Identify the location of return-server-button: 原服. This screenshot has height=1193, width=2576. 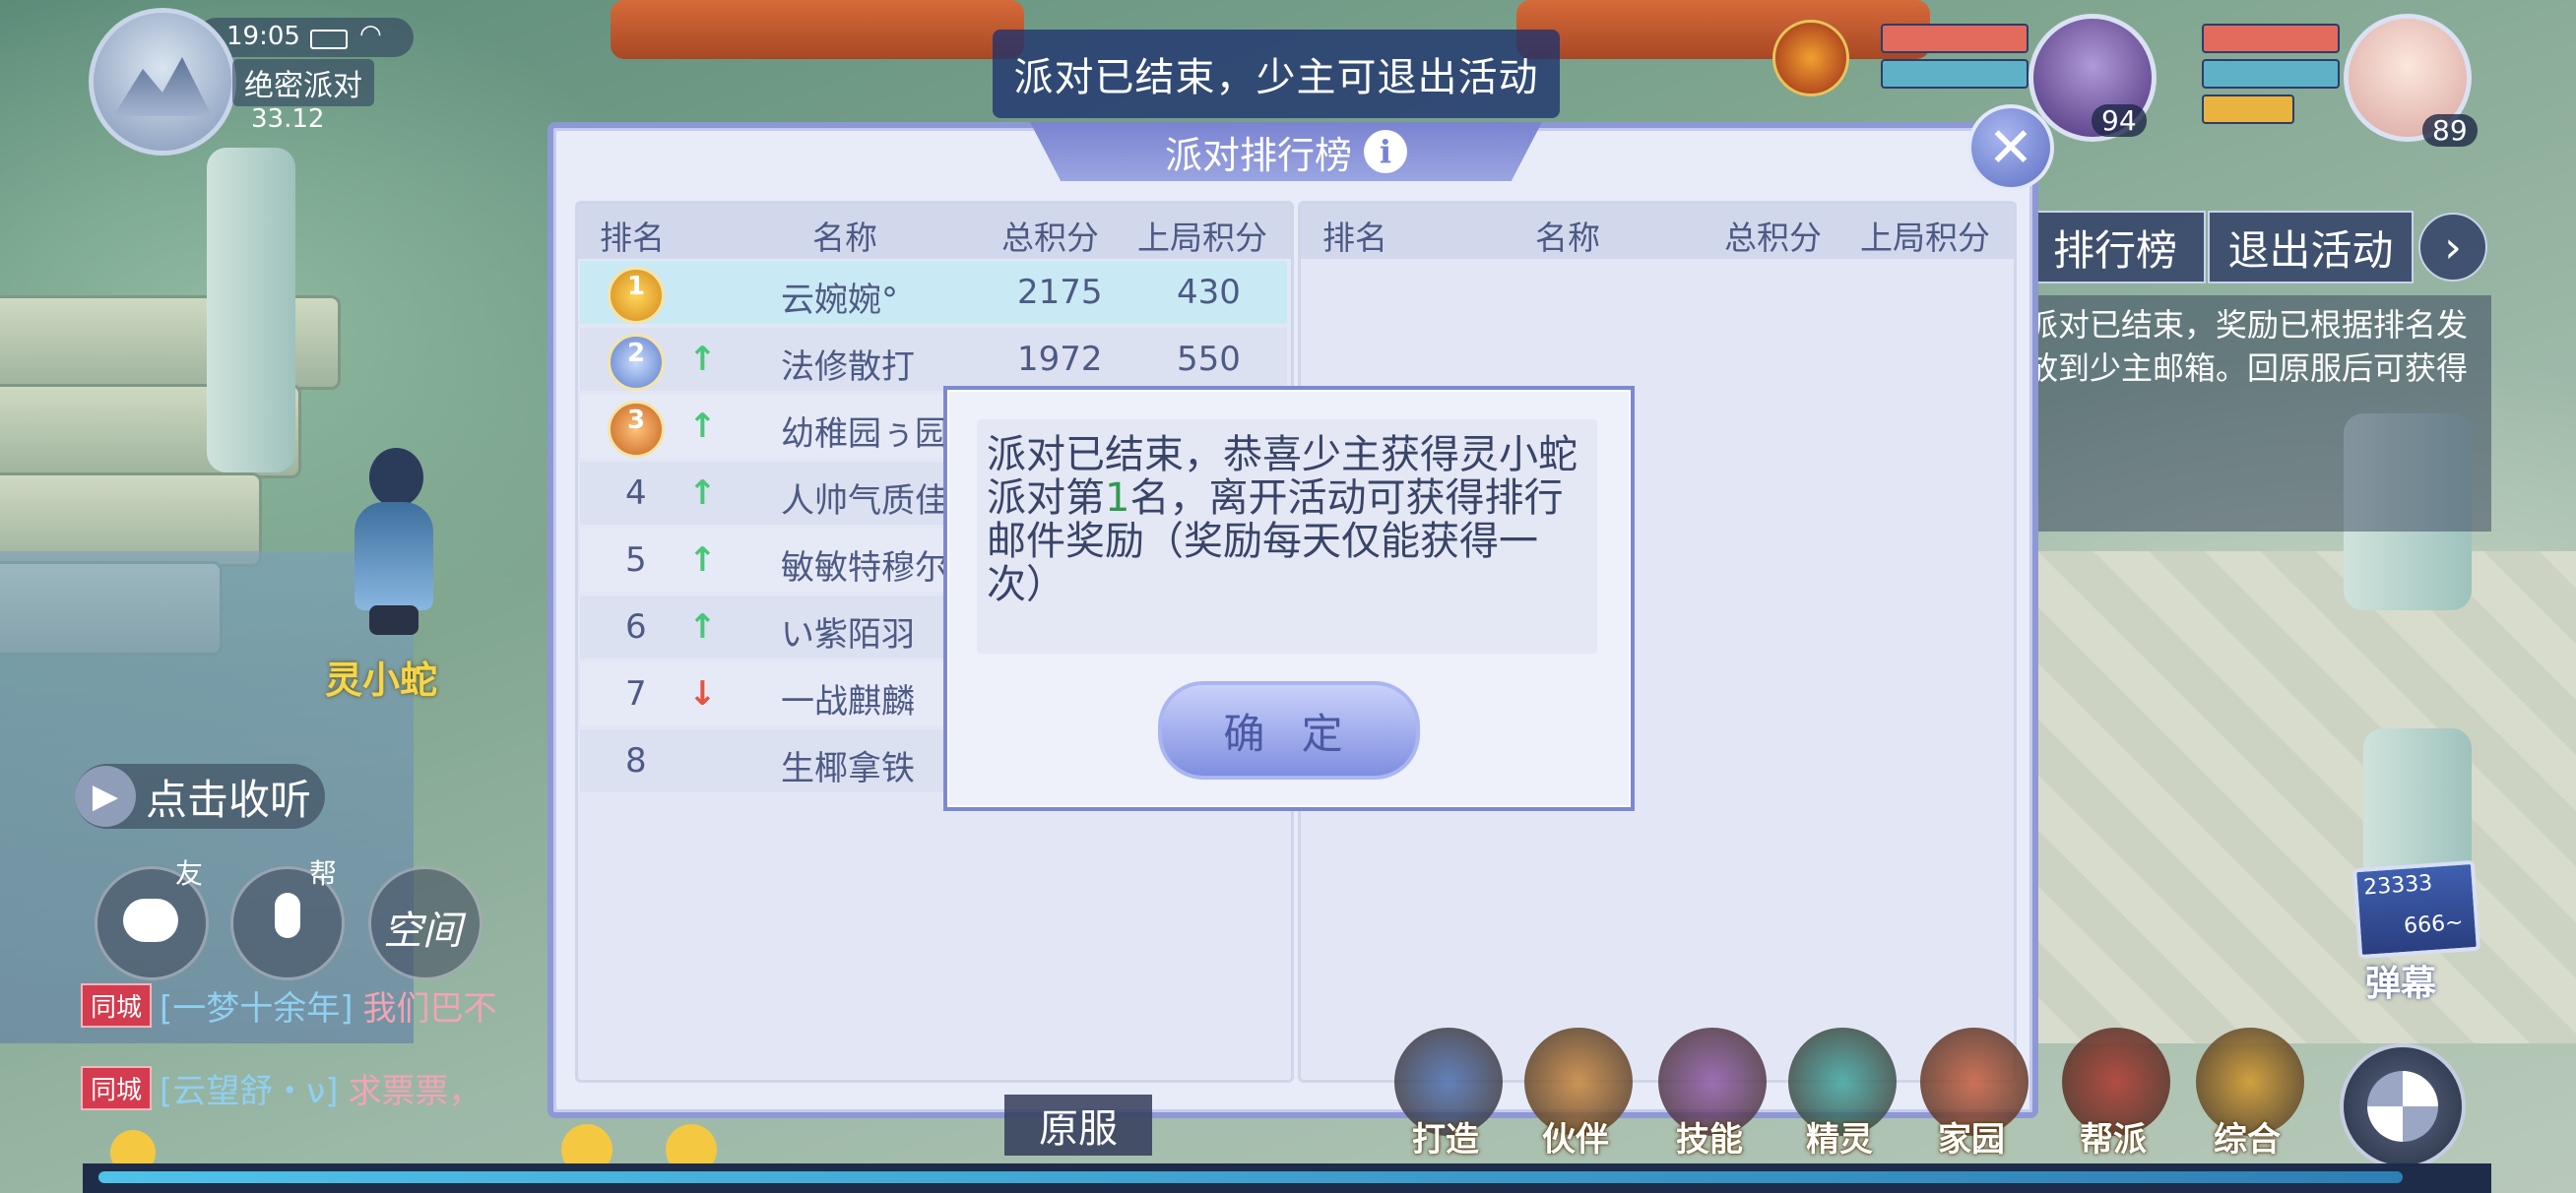
(1078, 1125).